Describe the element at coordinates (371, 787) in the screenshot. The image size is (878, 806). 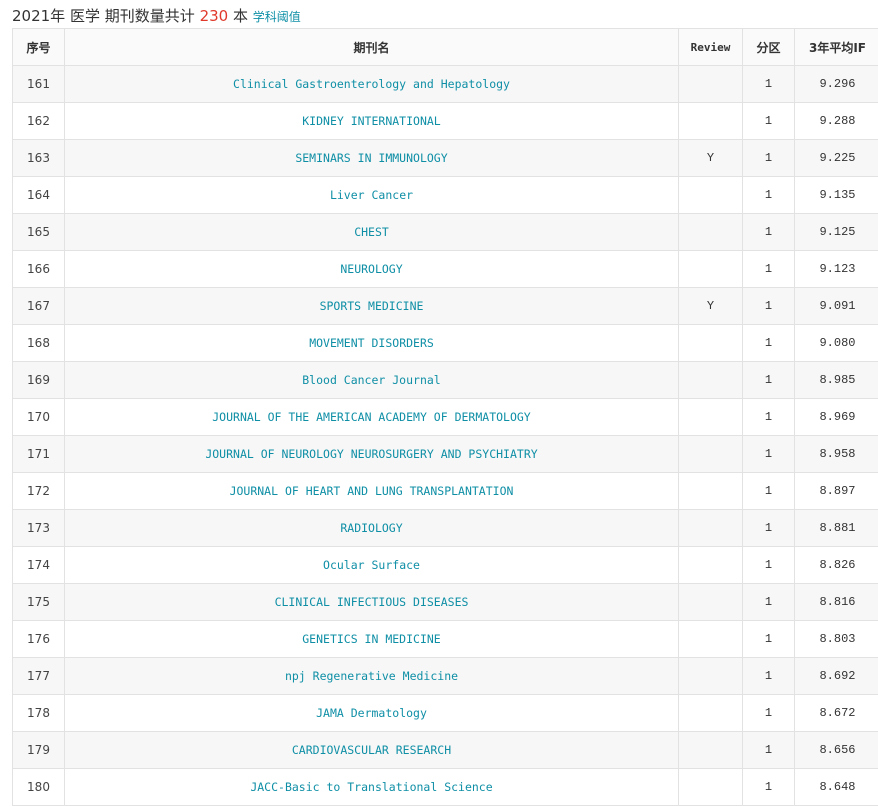
I see `journal-name-link: JACC-Basic to Translational Science` at that location.